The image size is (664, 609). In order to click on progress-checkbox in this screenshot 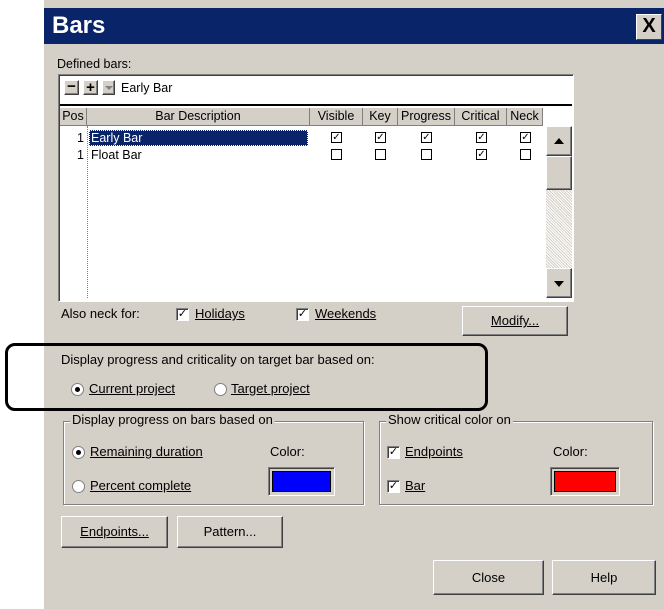, I will do `click(426, 154)`.